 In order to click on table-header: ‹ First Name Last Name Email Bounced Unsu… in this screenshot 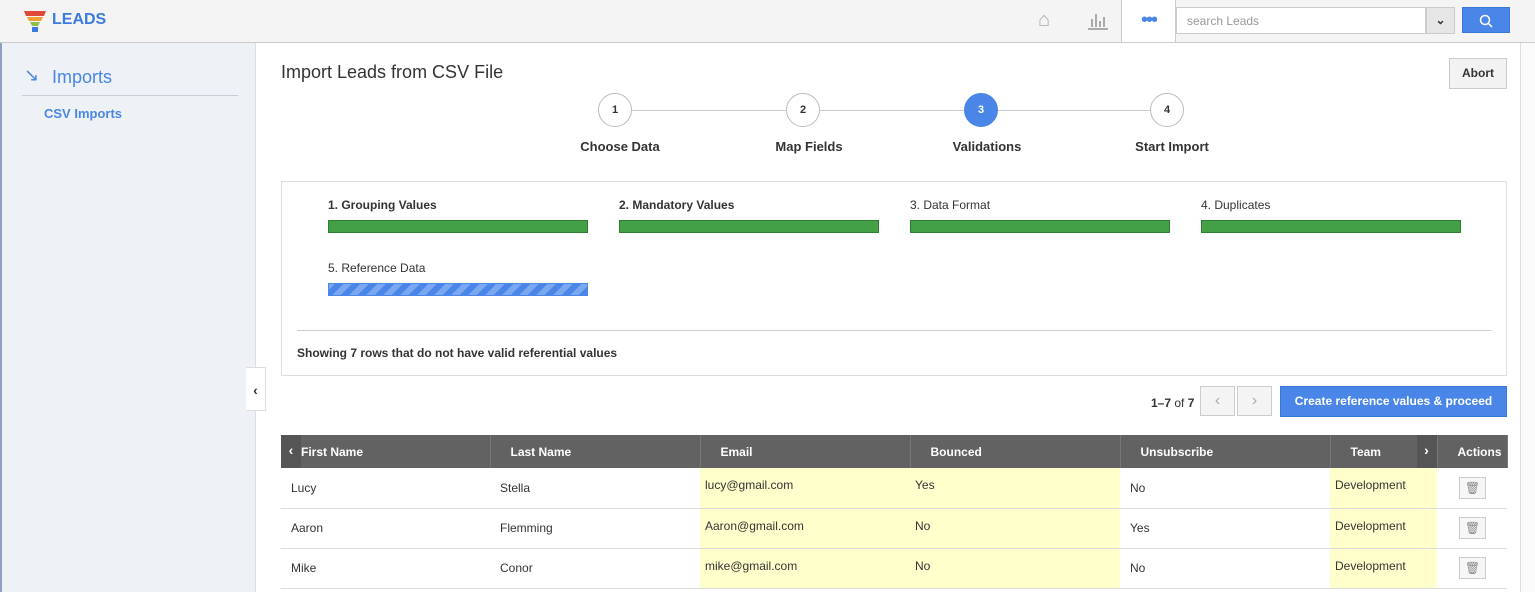, I will do `click(894, 451)`.